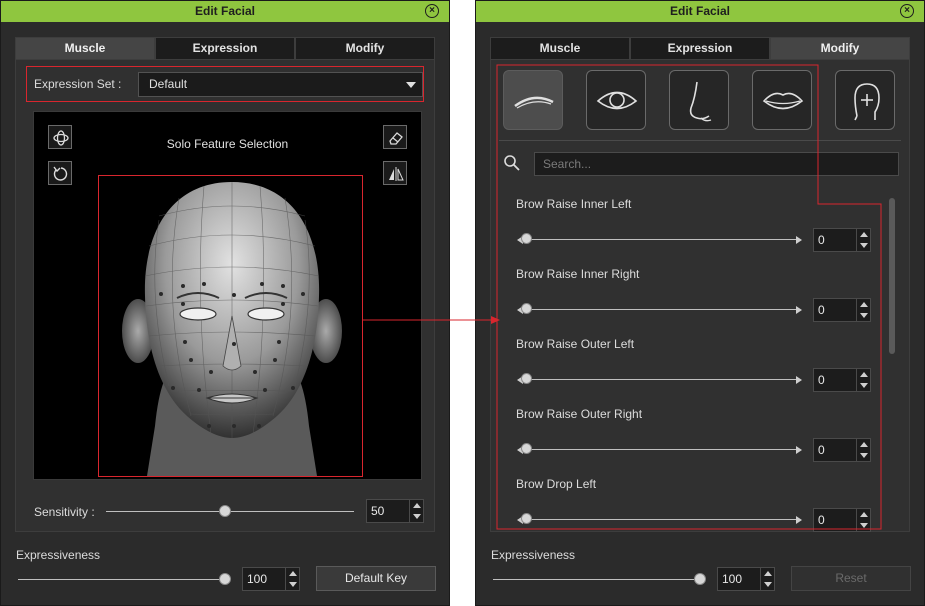 This screenshot has height=606, width=925. I want to click on reset-button: Reset, so click(851, 578).